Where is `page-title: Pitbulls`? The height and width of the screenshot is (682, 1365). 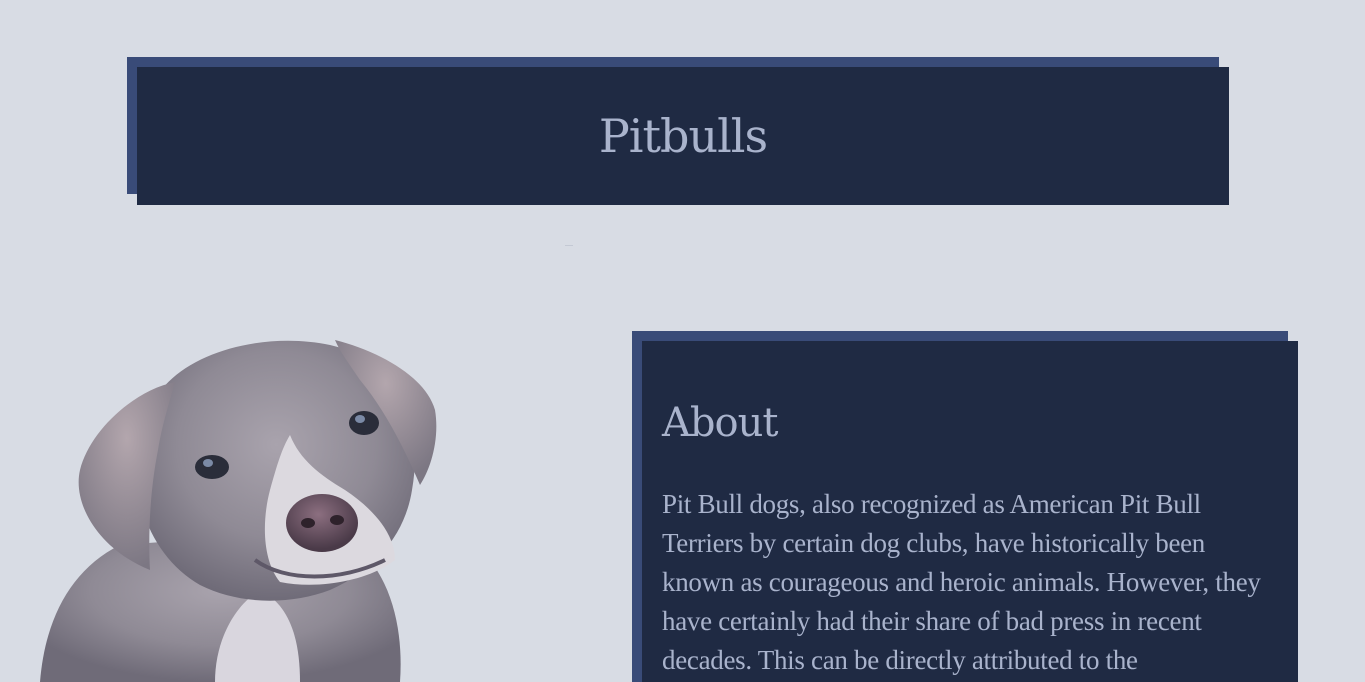 page-title: Pitbulls is located at coordinates (683, 136).